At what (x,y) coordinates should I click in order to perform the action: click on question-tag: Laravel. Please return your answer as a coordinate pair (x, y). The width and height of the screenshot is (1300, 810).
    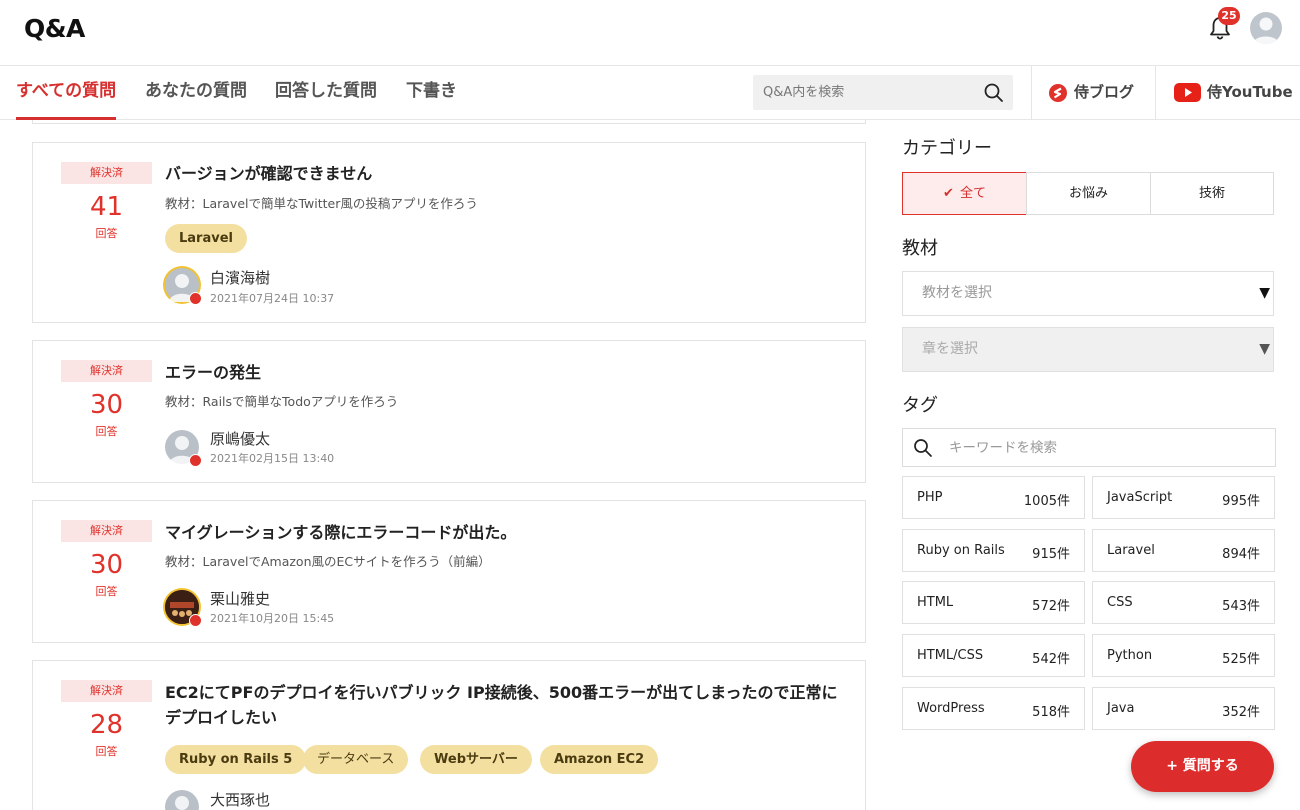
    Looking at the image, I should click on (206, 238).